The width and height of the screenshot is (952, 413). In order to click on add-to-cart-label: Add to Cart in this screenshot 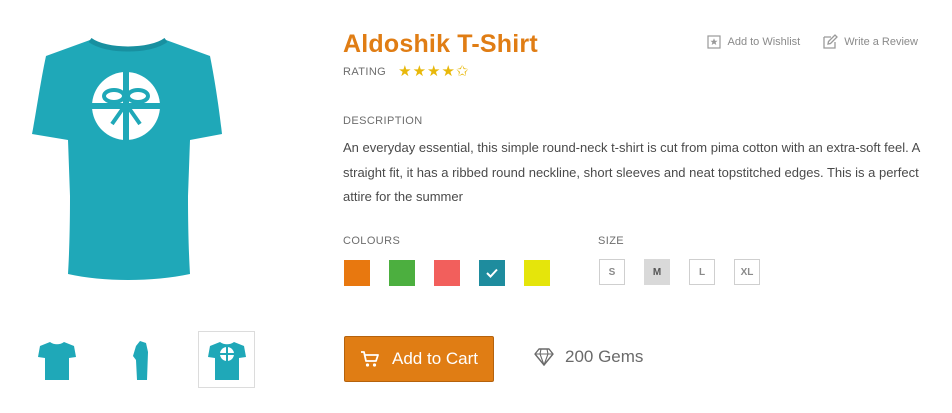, I will do `click(435, 358)`.